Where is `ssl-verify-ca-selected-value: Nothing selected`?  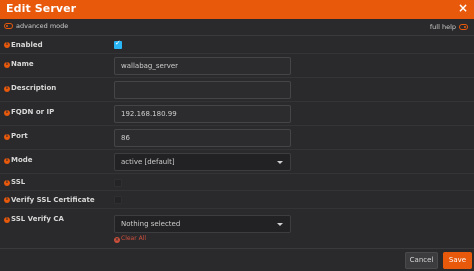 ssl-verify-ca-selected-value: Nothing selected is located at coordinates (151, 224).